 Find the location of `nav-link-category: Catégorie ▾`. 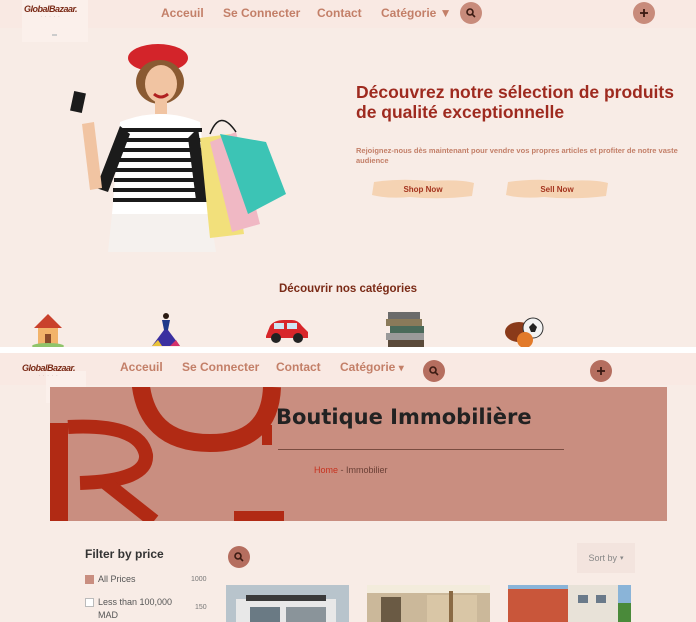

nav-link-category: Catégorie ▾ is located at coordinates (372, 367).